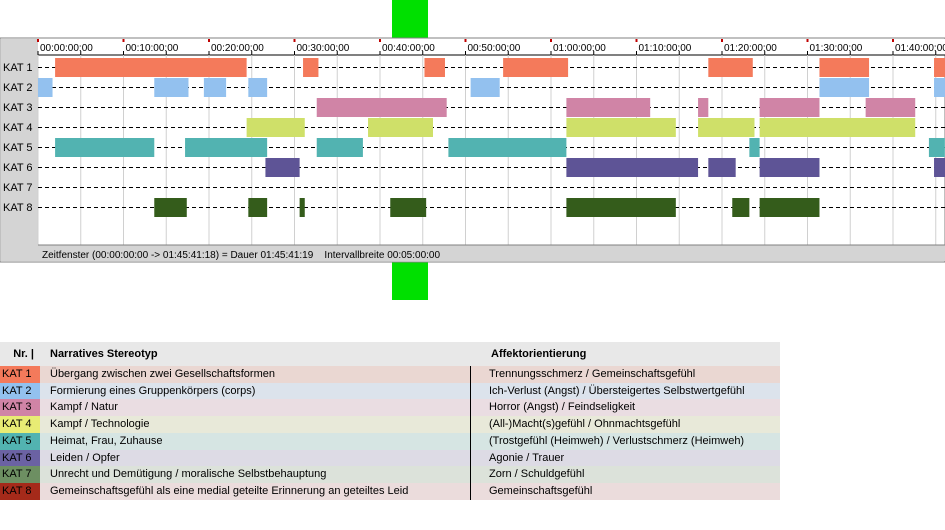  I want to click on tick-label: 01:40:00:00, so click(920, 48).